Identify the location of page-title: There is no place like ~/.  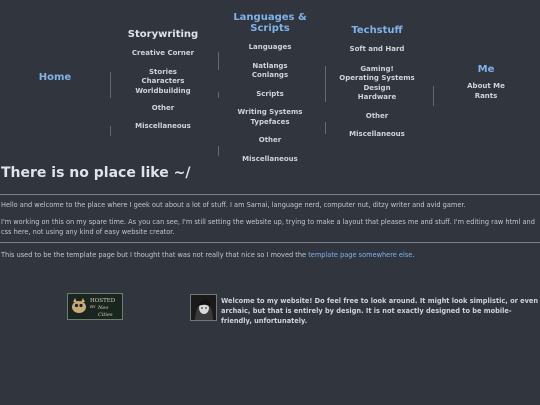
(96, 173).